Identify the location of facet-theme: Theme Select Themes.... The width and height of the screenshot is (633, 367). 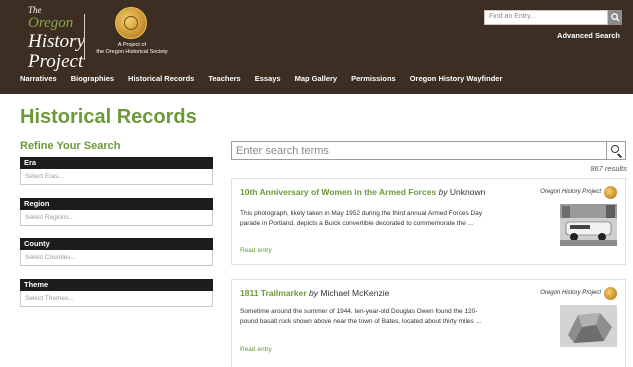
(116, 293).